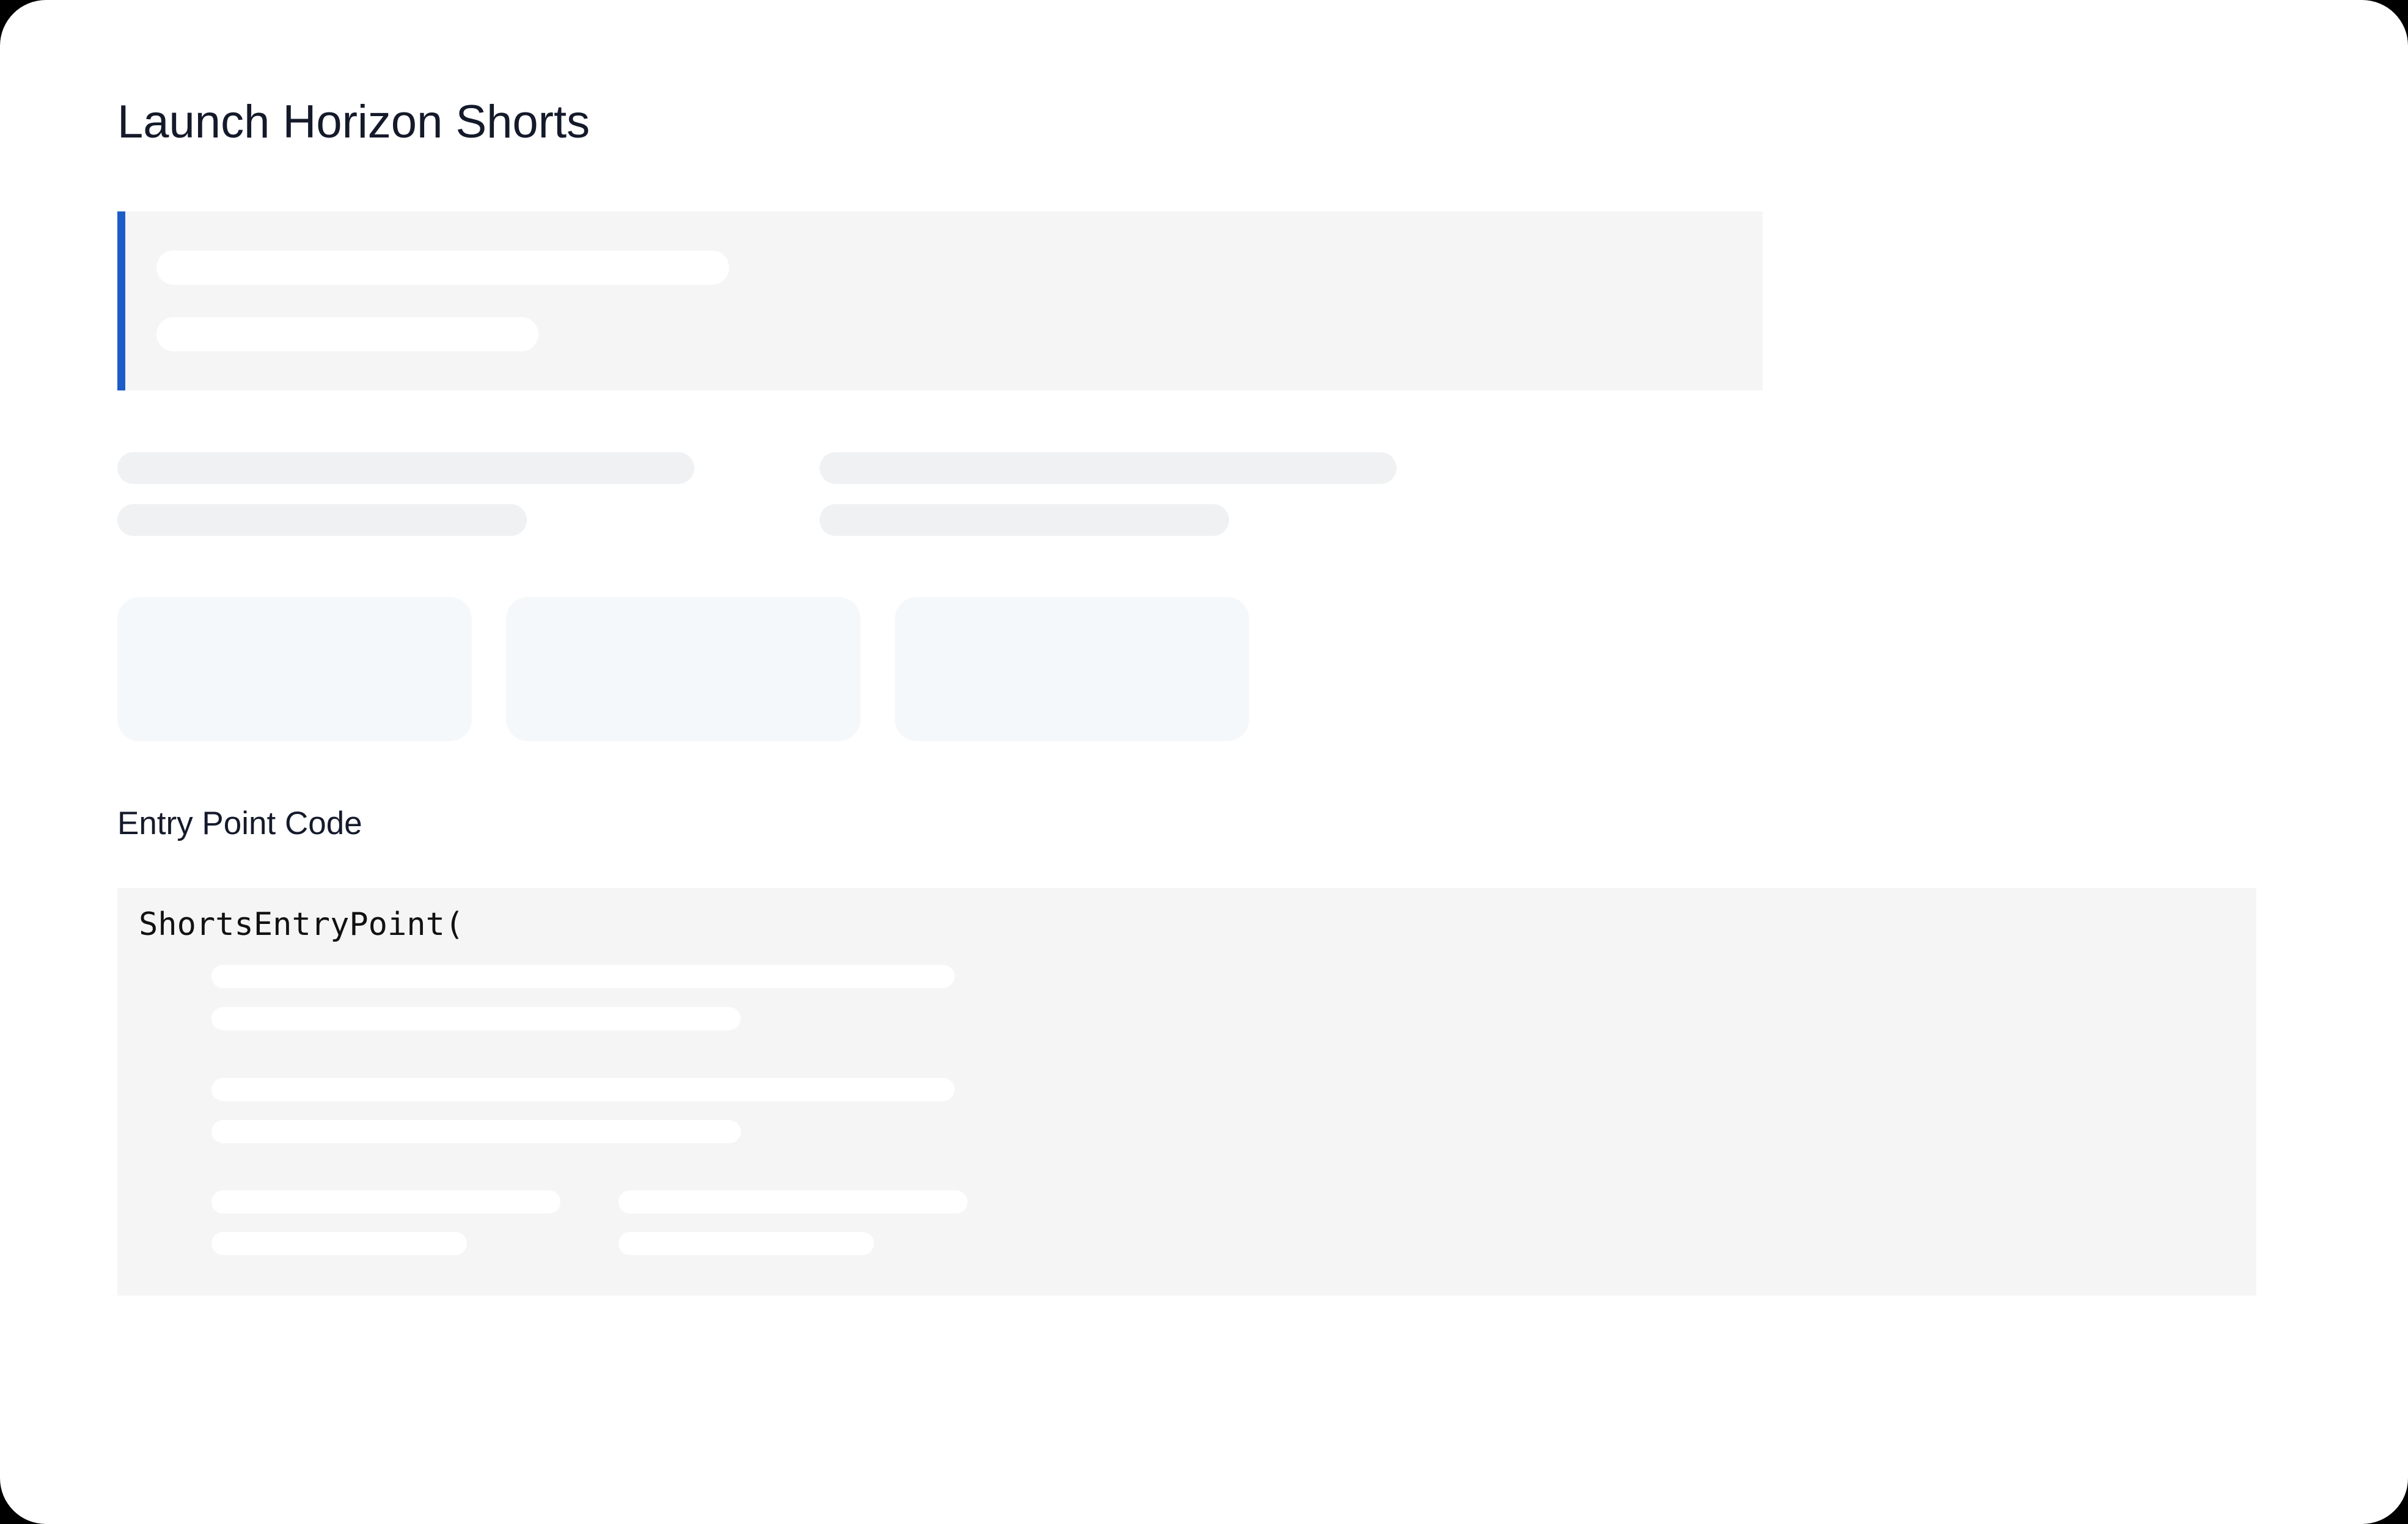 The height and width of the screenshot is (1524, 2408). What do you see at coordinates (353, 122) in the screenshot?
I see `page-title: Launch Horizon Shorts` at bounding box center [353, 122].